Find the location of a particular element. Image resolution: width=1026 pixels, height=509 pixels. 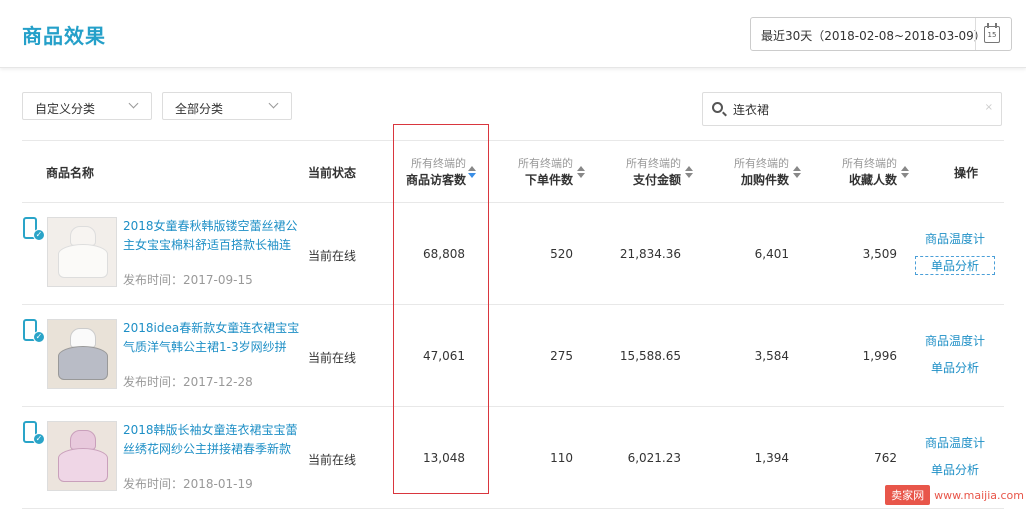

sort-payment-icon is located at coordinates (689, 172).